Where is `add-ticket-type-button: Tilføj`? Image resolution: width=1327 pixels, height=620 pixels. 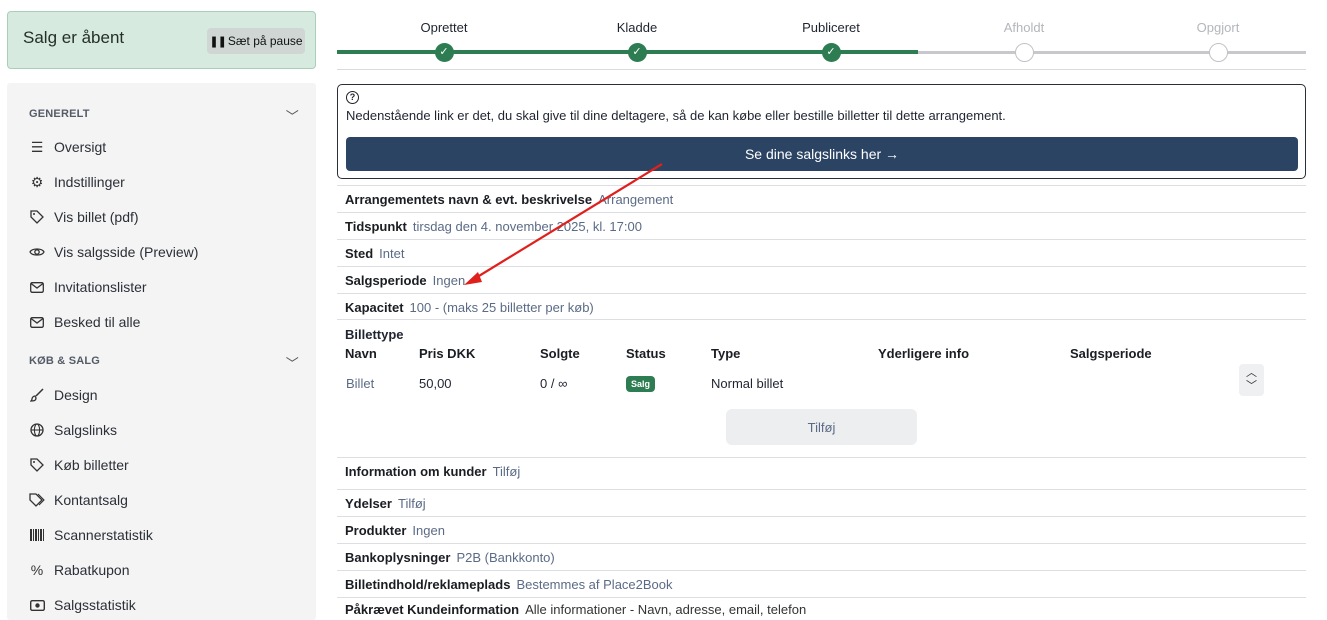 add-ticket-type-button: Tilføj is located at coordinates (821, 427).